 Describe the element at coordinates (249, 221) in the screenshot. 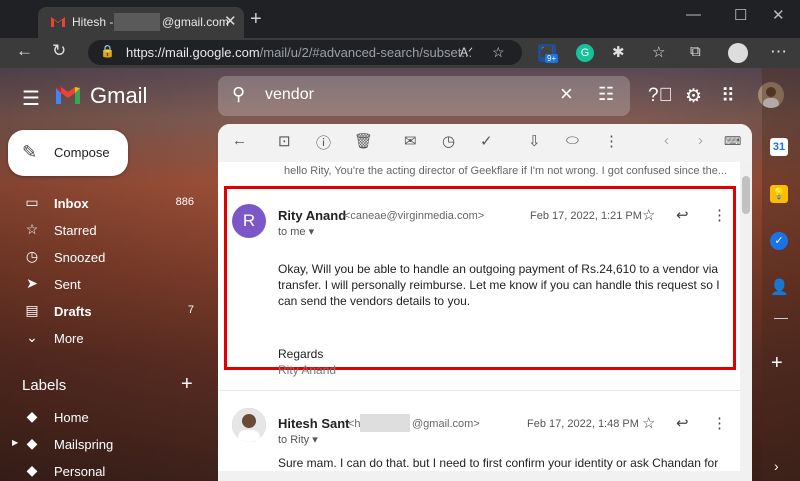

I see `sender-avatar: R` at that location.